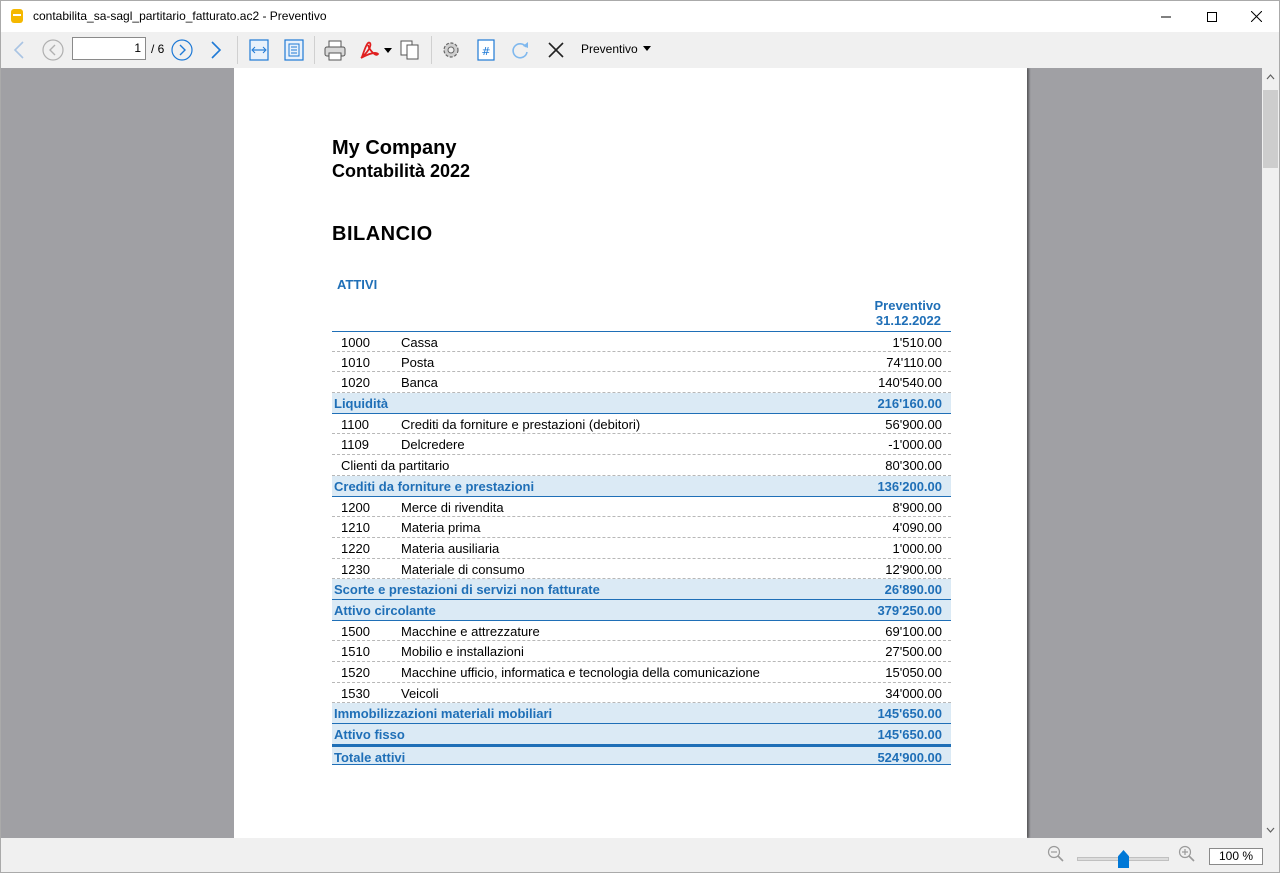 Image resolution: width=1280 pixels, height=873 pixels. What do you see at coordinates (434, 486) in the screenshot?
I see `account-description: Crediti da forniture e prestazioni` at bounding box center [434, 486].